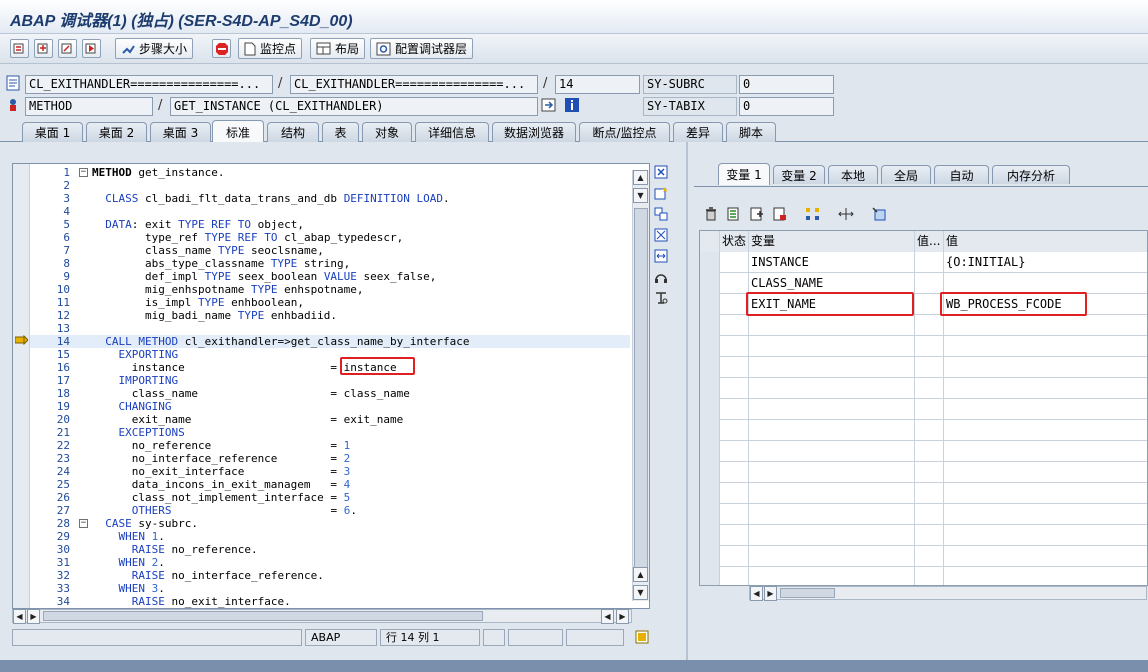 The width and height of the screenshot is (1148, 672). I want to click on tab-structure: 结构, so click(293, 132).